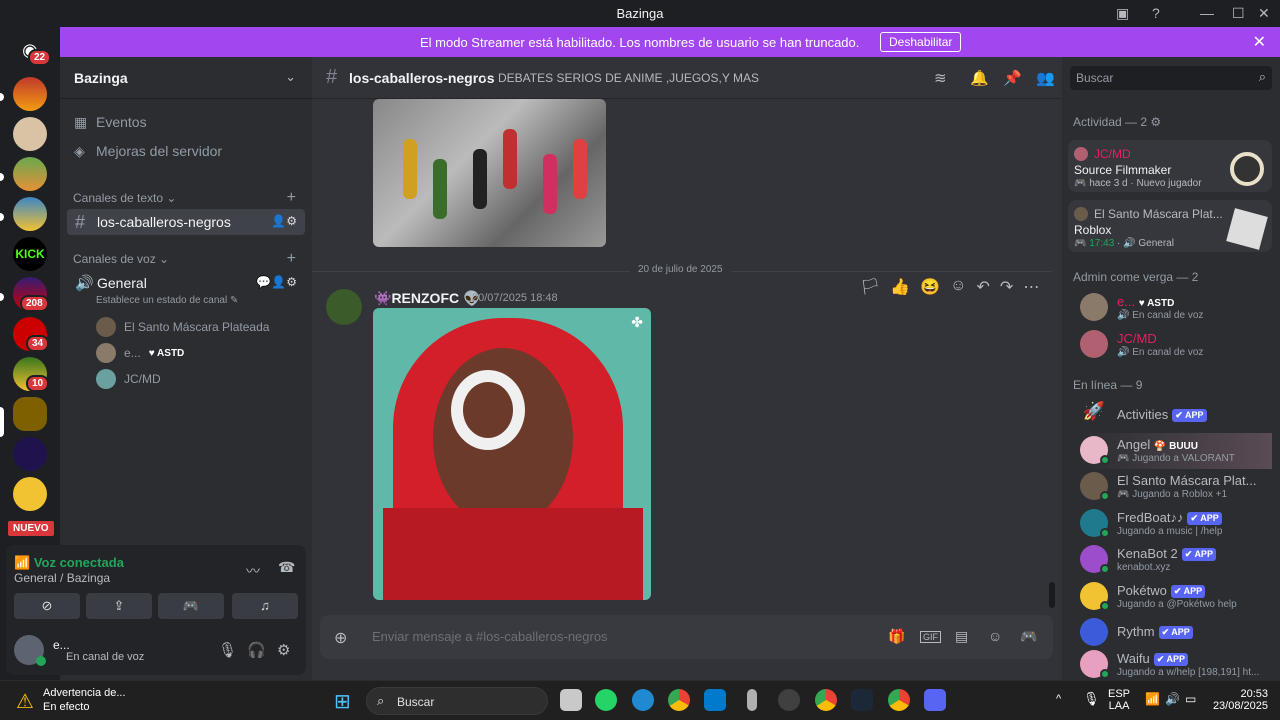 The width and height of the screenshot is (1280, 720). Describe the element at coordinates (1176, 345) in the screenshot. I see `member-row: JC/MD 🔊 En canal de voz` at that location.